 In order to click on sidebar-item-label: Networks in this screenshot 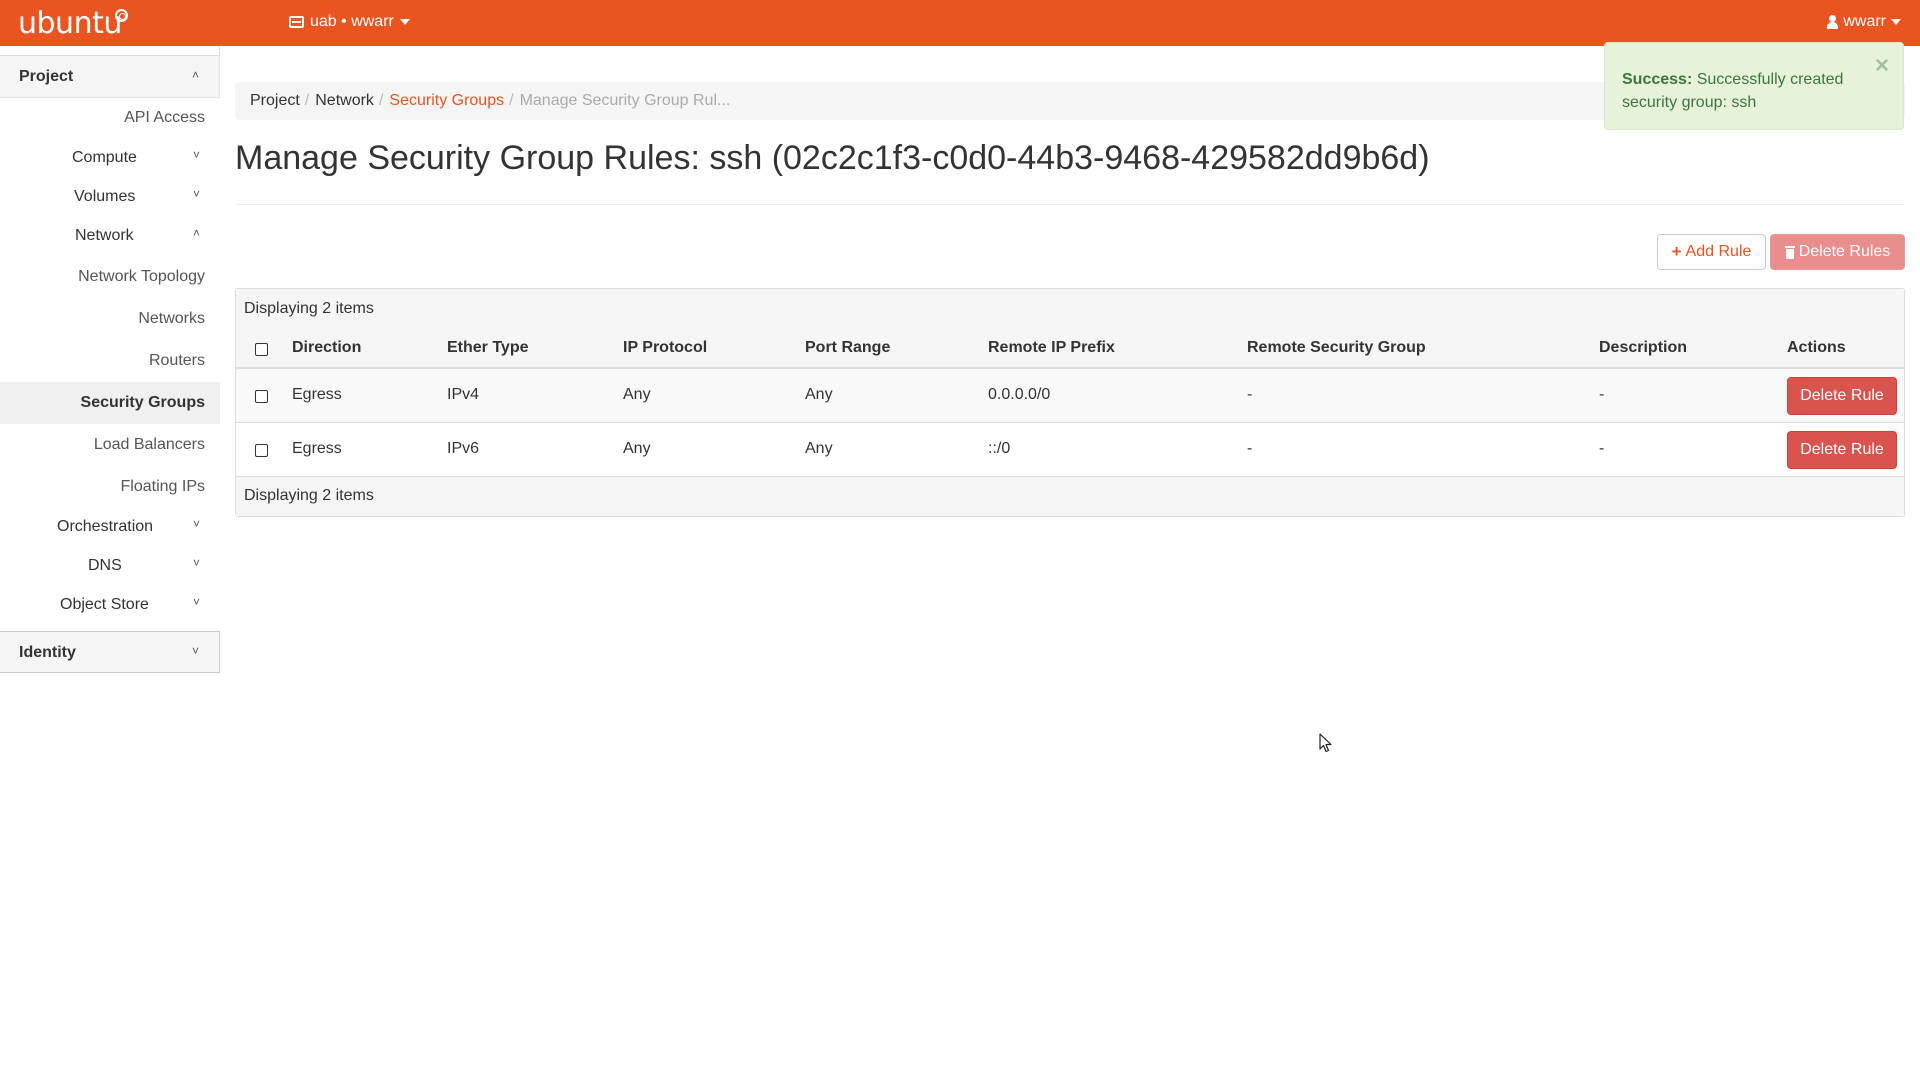, I will do `click(171, 318)`.